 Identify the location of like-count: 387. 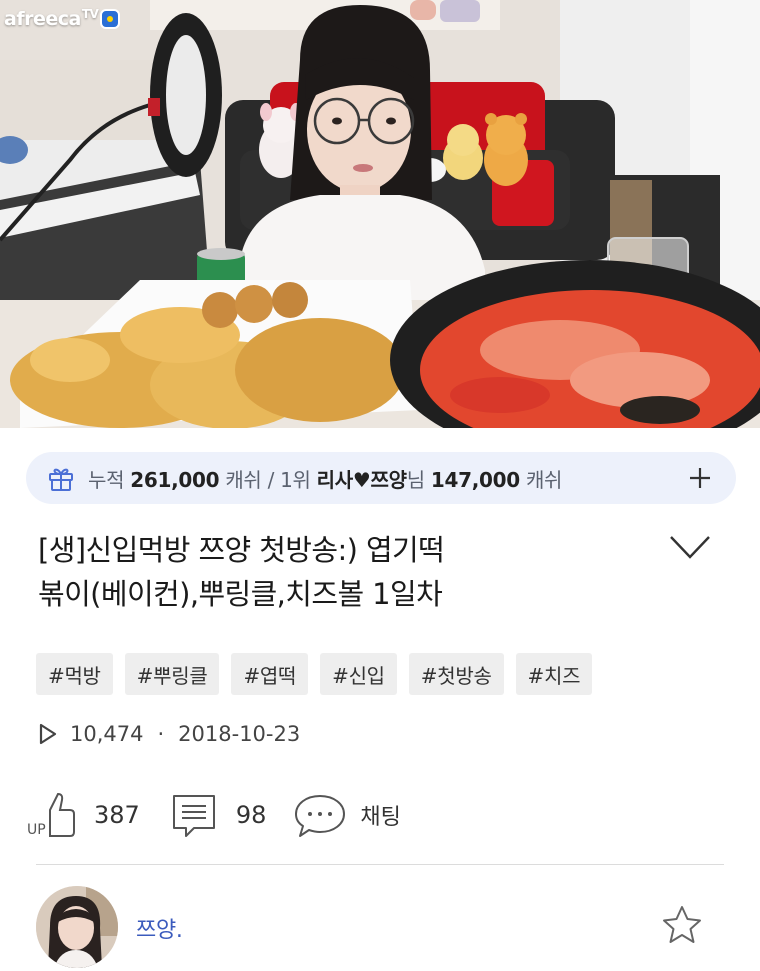
(117, 815).